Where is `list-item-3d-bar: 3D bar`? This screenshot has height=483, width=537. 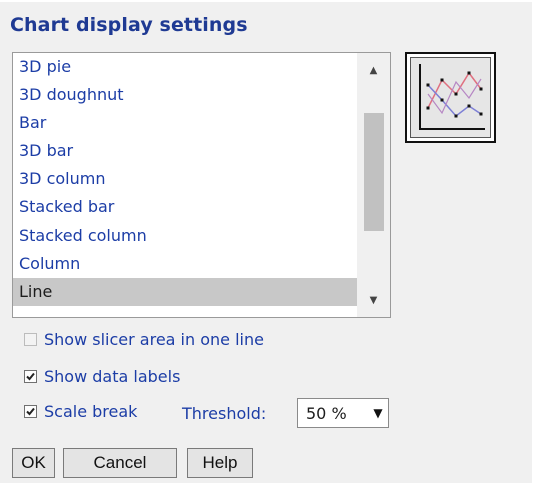 list-item-3d-bar: 3D bar is located at coordinates (185, 151).